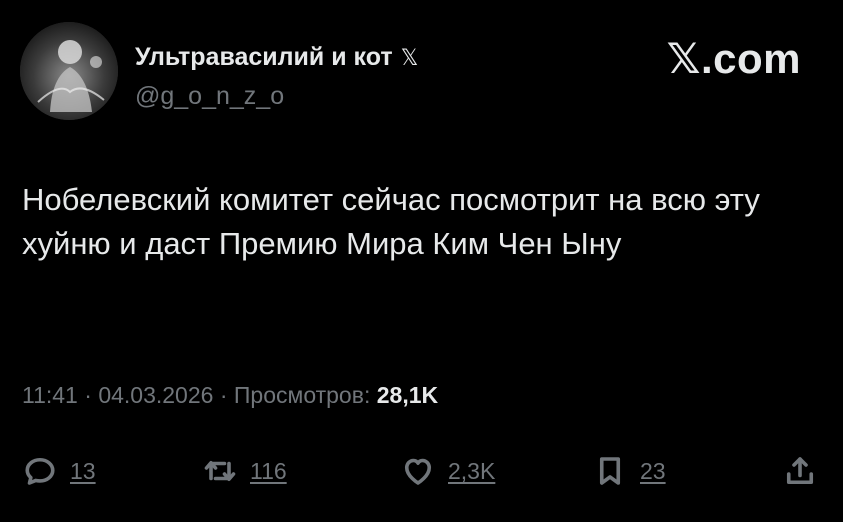 The width and height of the screenshot is (843, 522). Describe the element at coordinates (244, 471) in the screenshot. I see `repost-button: 116` at that location.